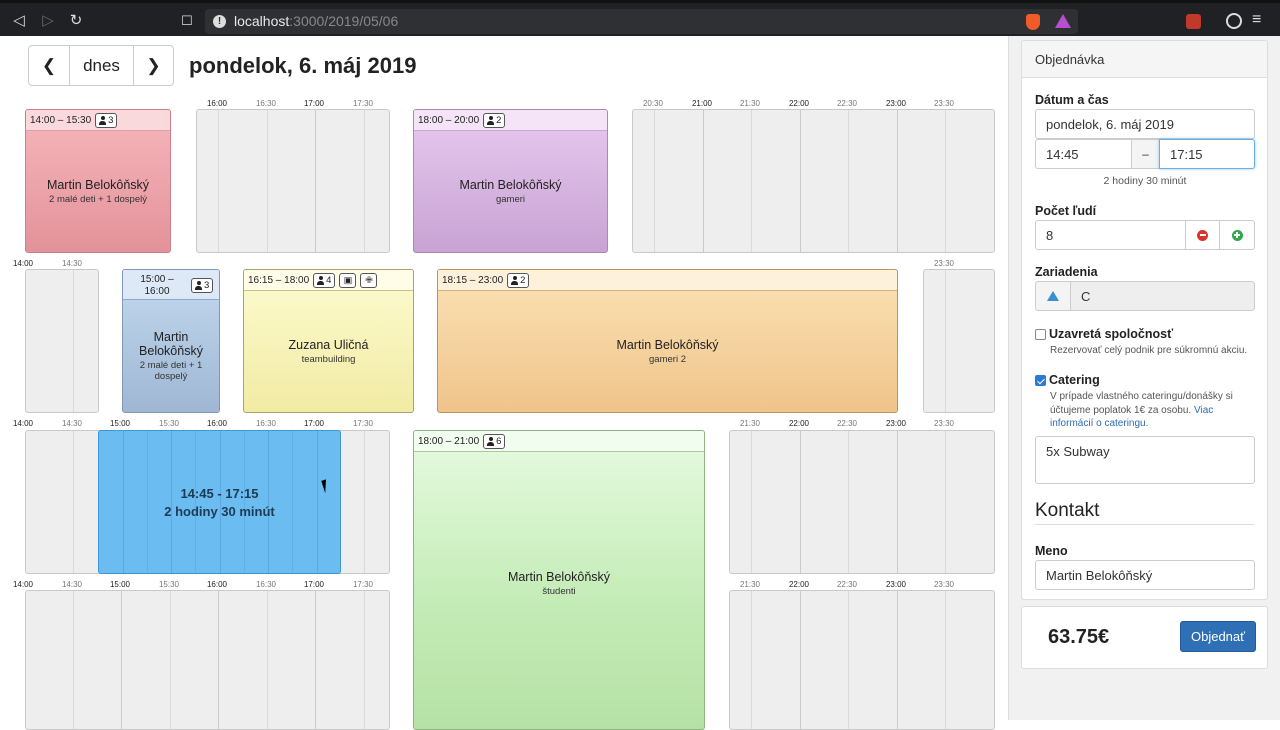  I want to click on people-count: 2, so click(499, 120).